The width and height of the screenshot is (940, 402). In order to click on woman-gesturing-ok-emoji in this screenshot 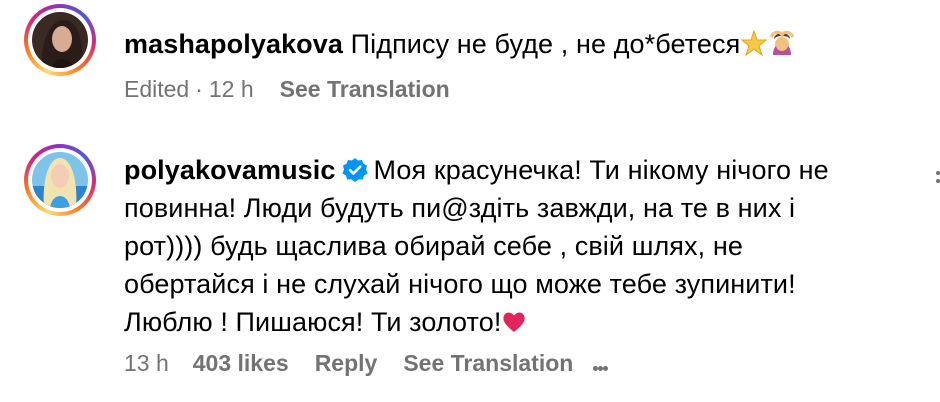, I will do `click(782, 48)`.